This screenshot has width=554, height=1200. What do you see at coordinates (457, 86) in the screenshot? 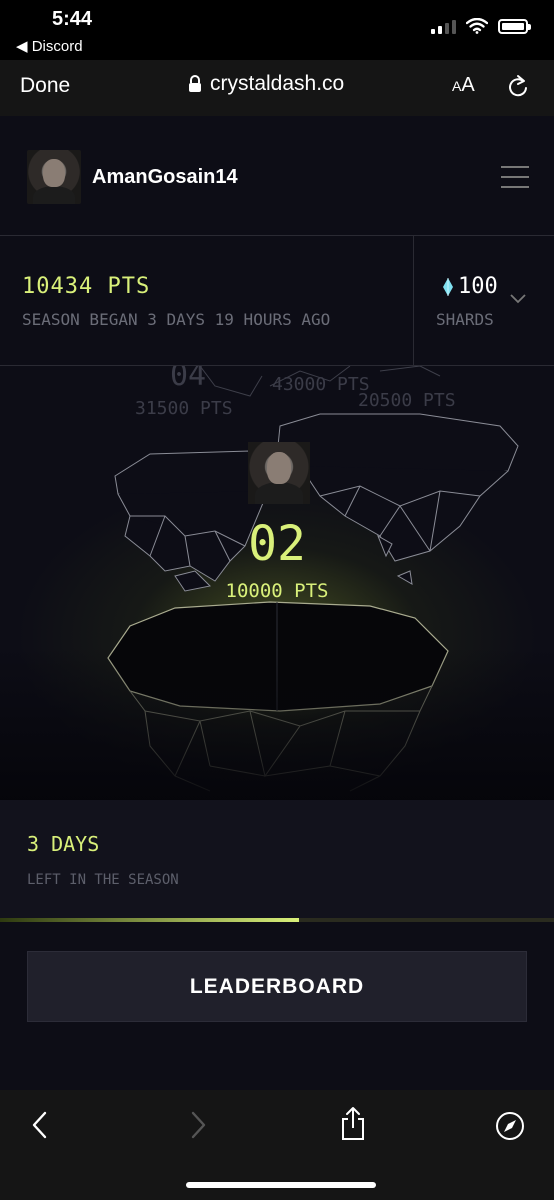
I see `text-size-small-label: A` at bounding box center [457, 86].